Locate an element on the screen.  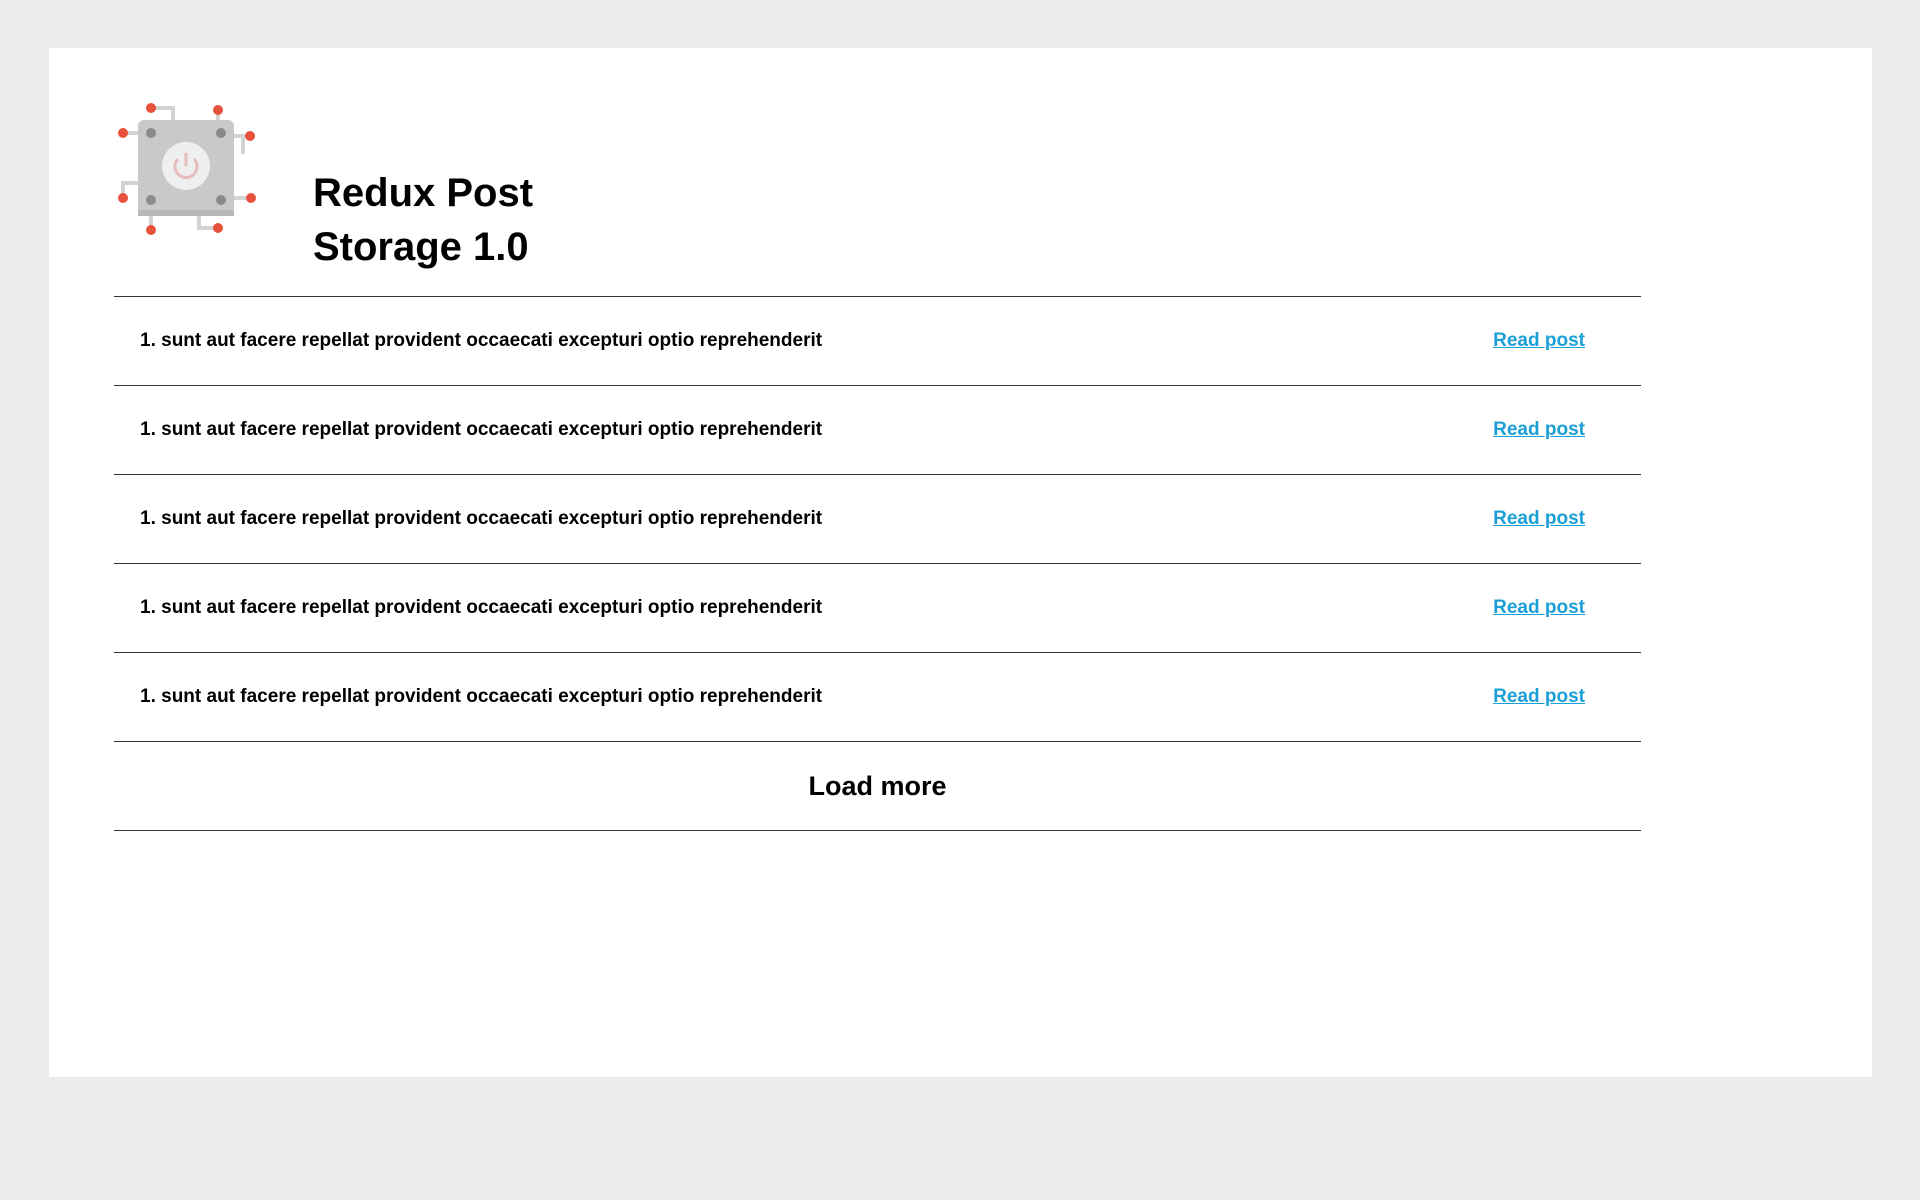
header: Redux Post Storage 1.0 is located at coordinates (413, 193).